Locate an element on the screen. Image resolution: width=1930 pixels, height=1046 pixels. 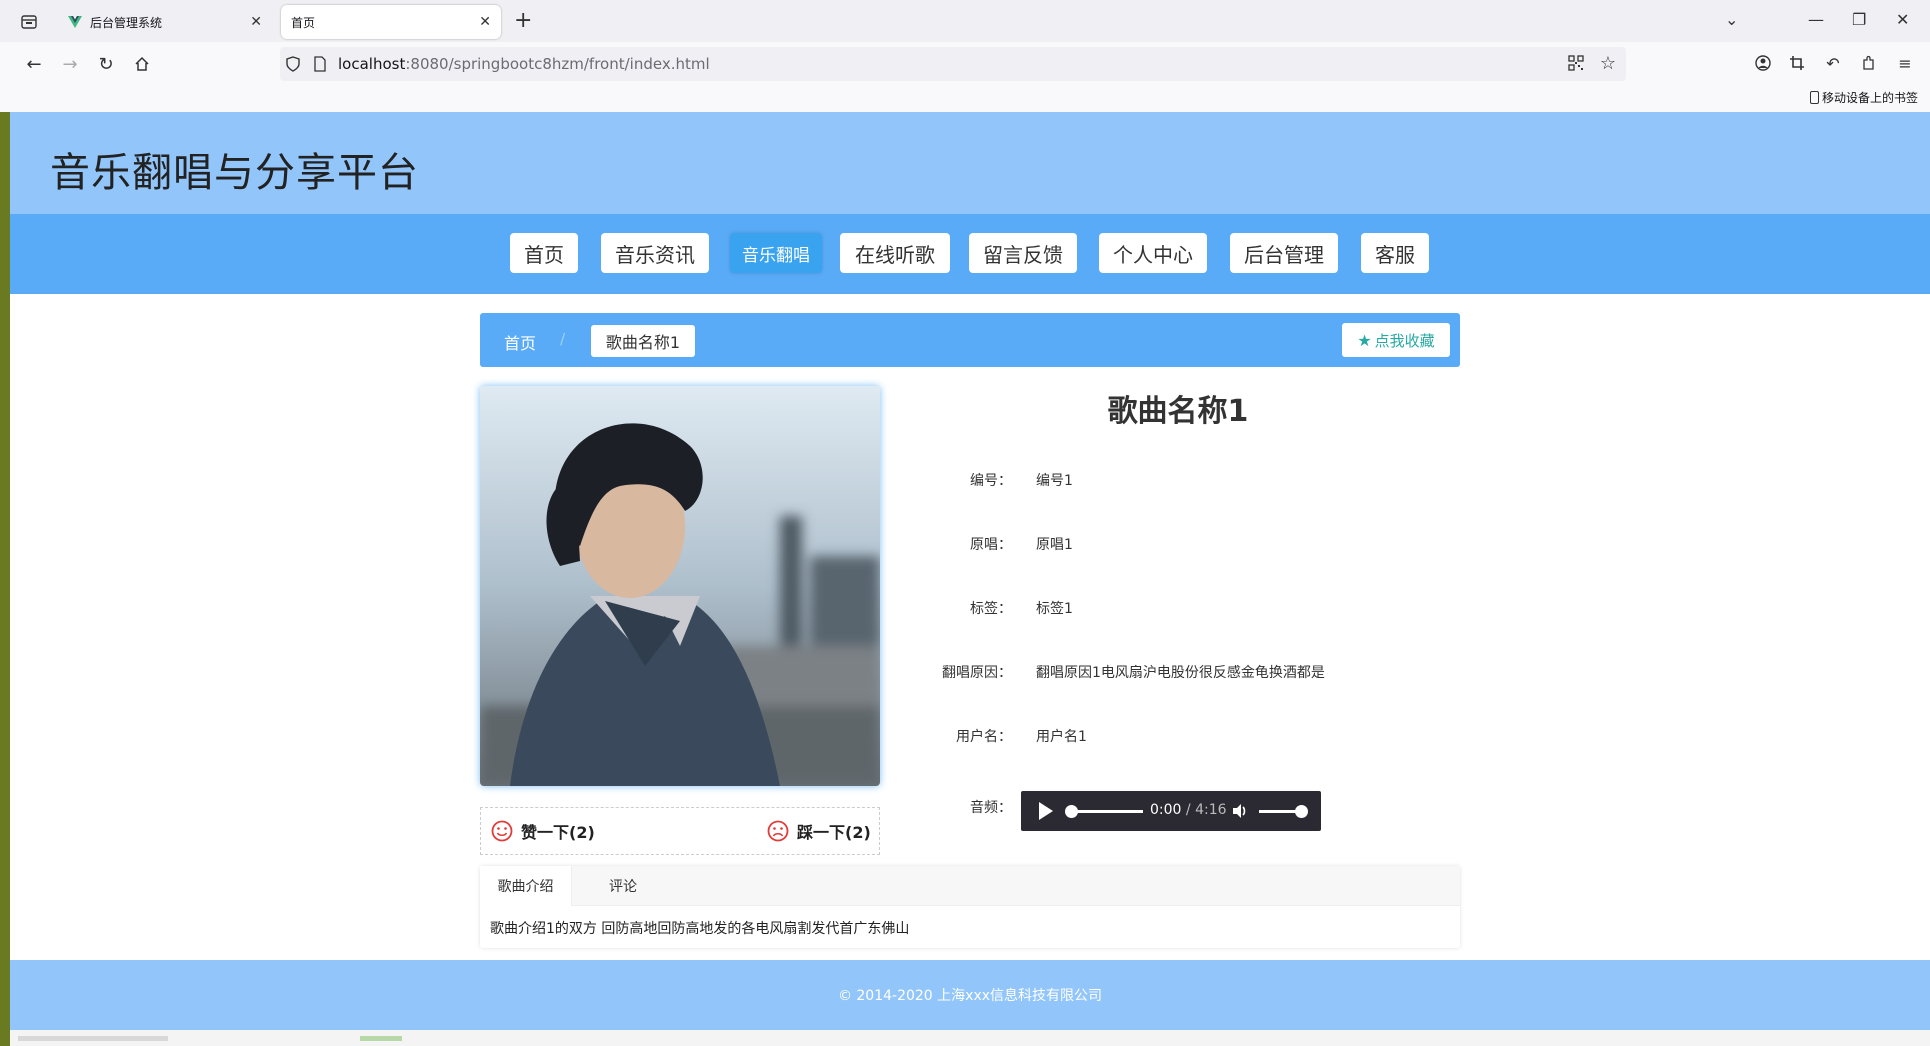
field-label-cover-reason: 翻唱原因： is located at coordinates (977, 673).